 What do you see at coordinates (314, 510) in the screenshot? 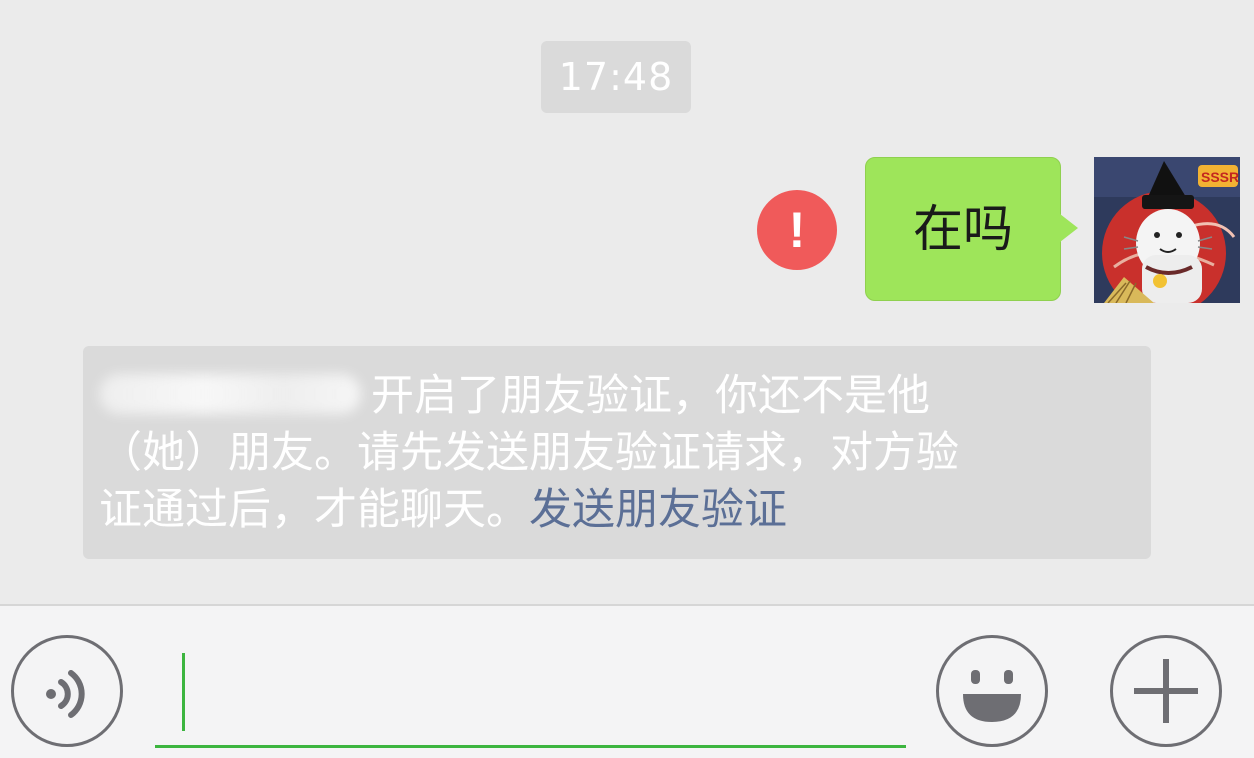
I see `notice-text-3: 证通过后，才能聊天。` at bounding box center [314, 510].